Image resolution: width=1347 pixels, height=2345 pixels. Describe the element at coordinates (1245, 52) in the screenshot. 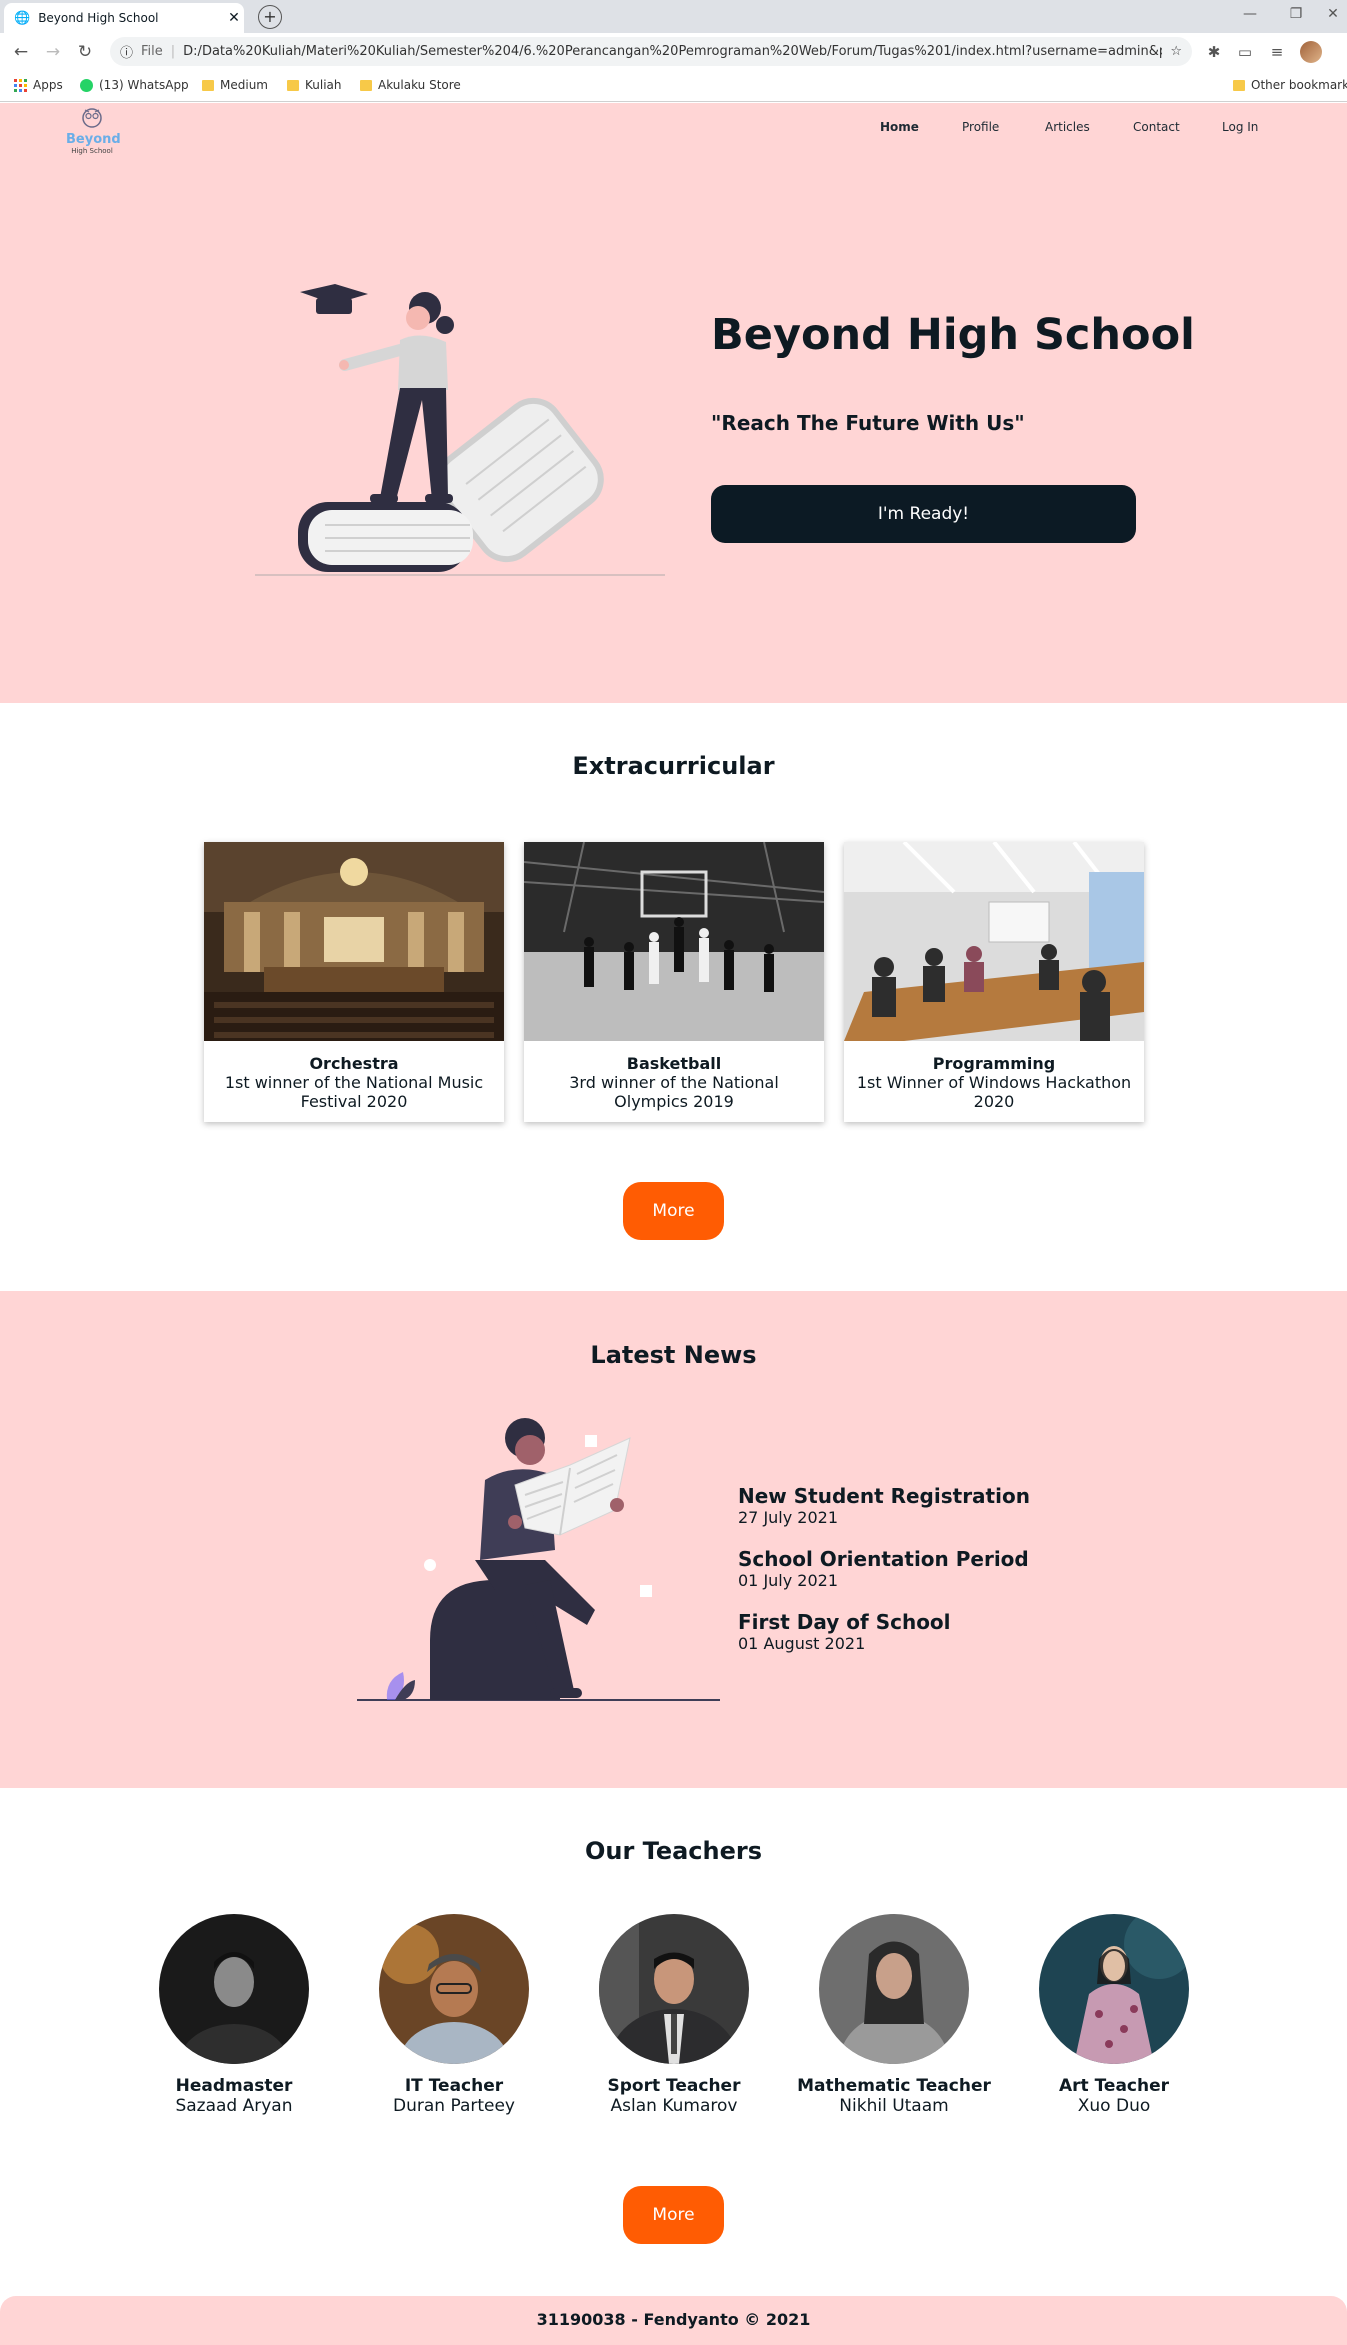

I see `cast-icon: ▭` at that location.